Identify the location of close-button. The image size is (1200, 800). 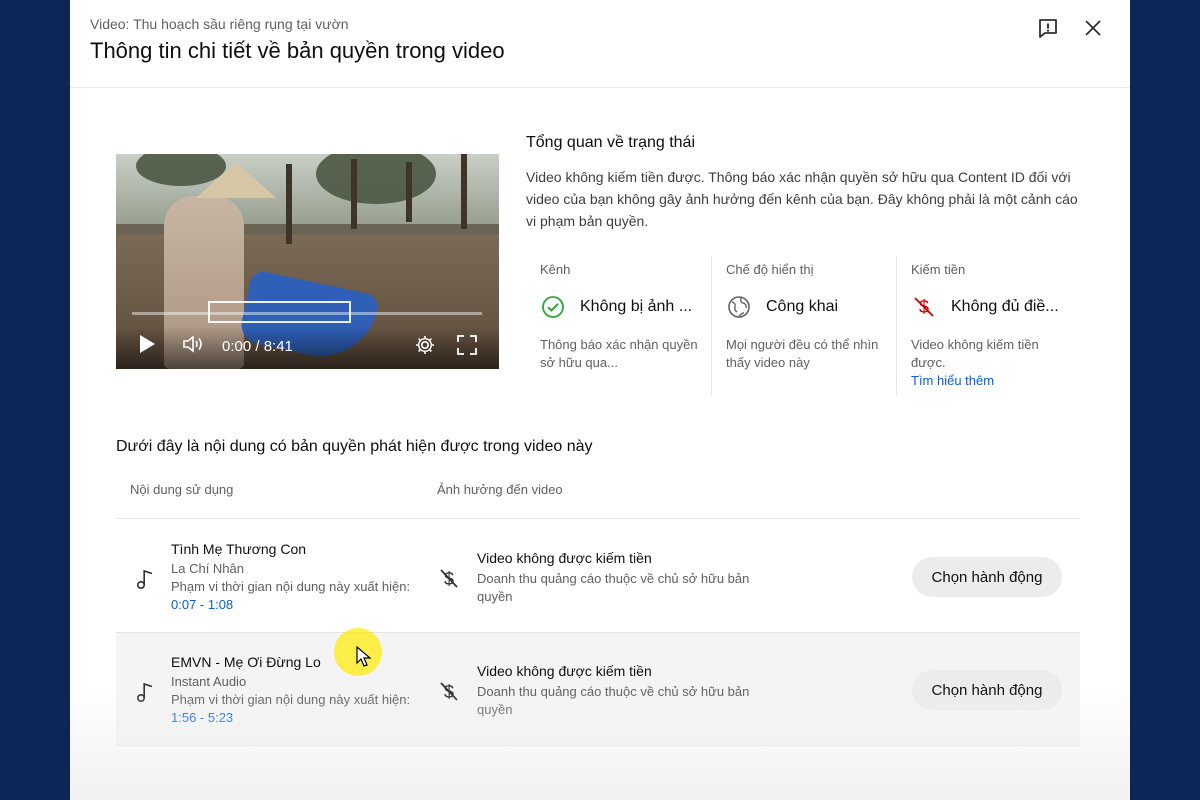
(1093, 28).